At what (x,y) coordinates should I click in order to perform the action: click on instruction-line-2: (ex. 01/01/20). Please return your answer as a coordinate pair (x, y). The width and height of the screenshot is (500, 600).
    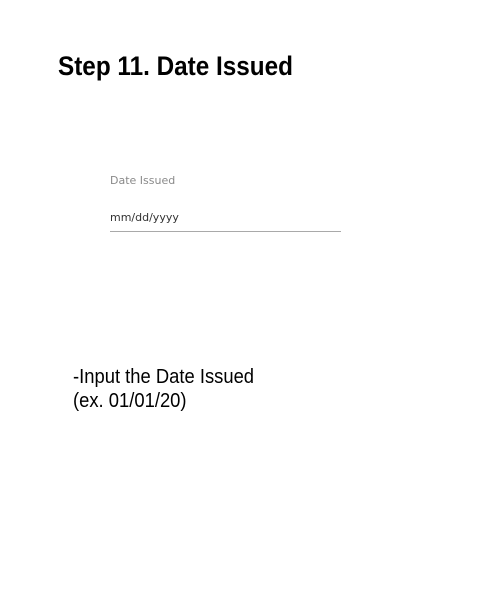
    Looking at the image, I should click on (130, 401).